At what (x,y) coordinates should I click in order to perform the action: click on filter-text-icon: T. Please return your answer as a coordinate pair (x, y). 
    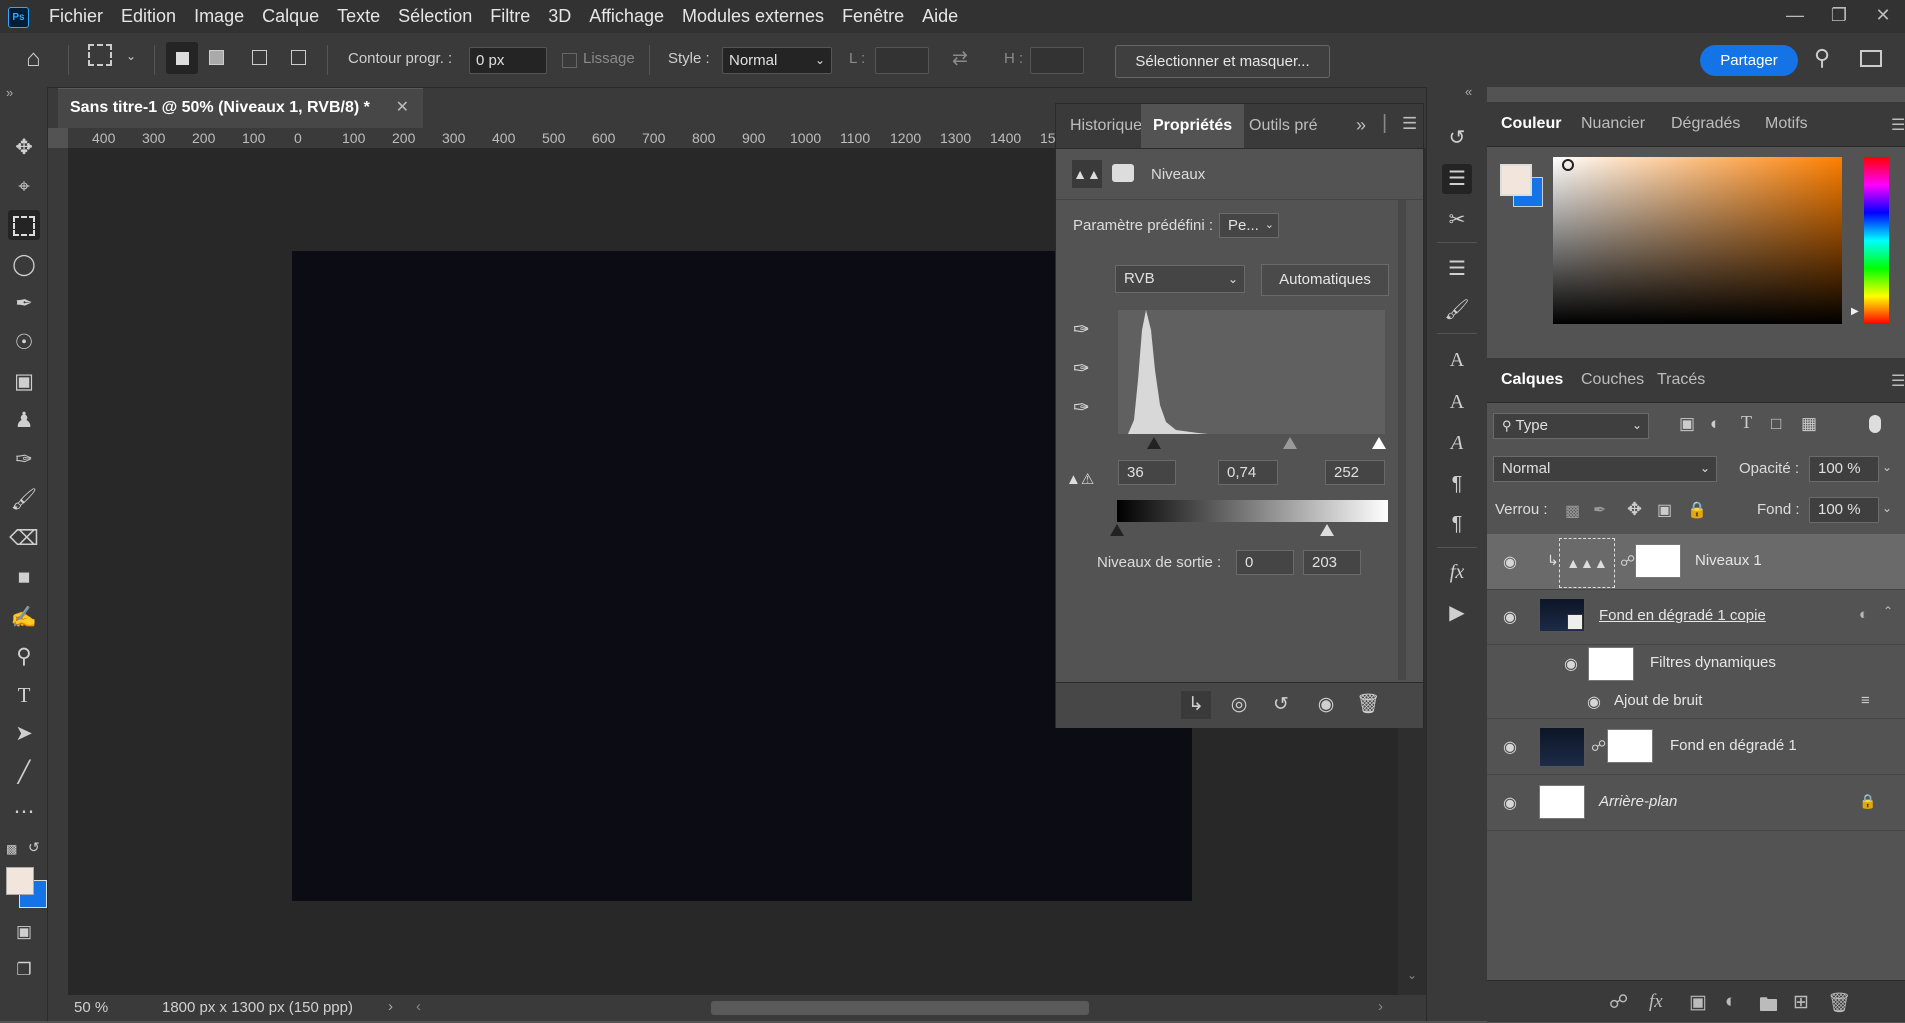
    Looking at the image, I should click on (1746, 422).